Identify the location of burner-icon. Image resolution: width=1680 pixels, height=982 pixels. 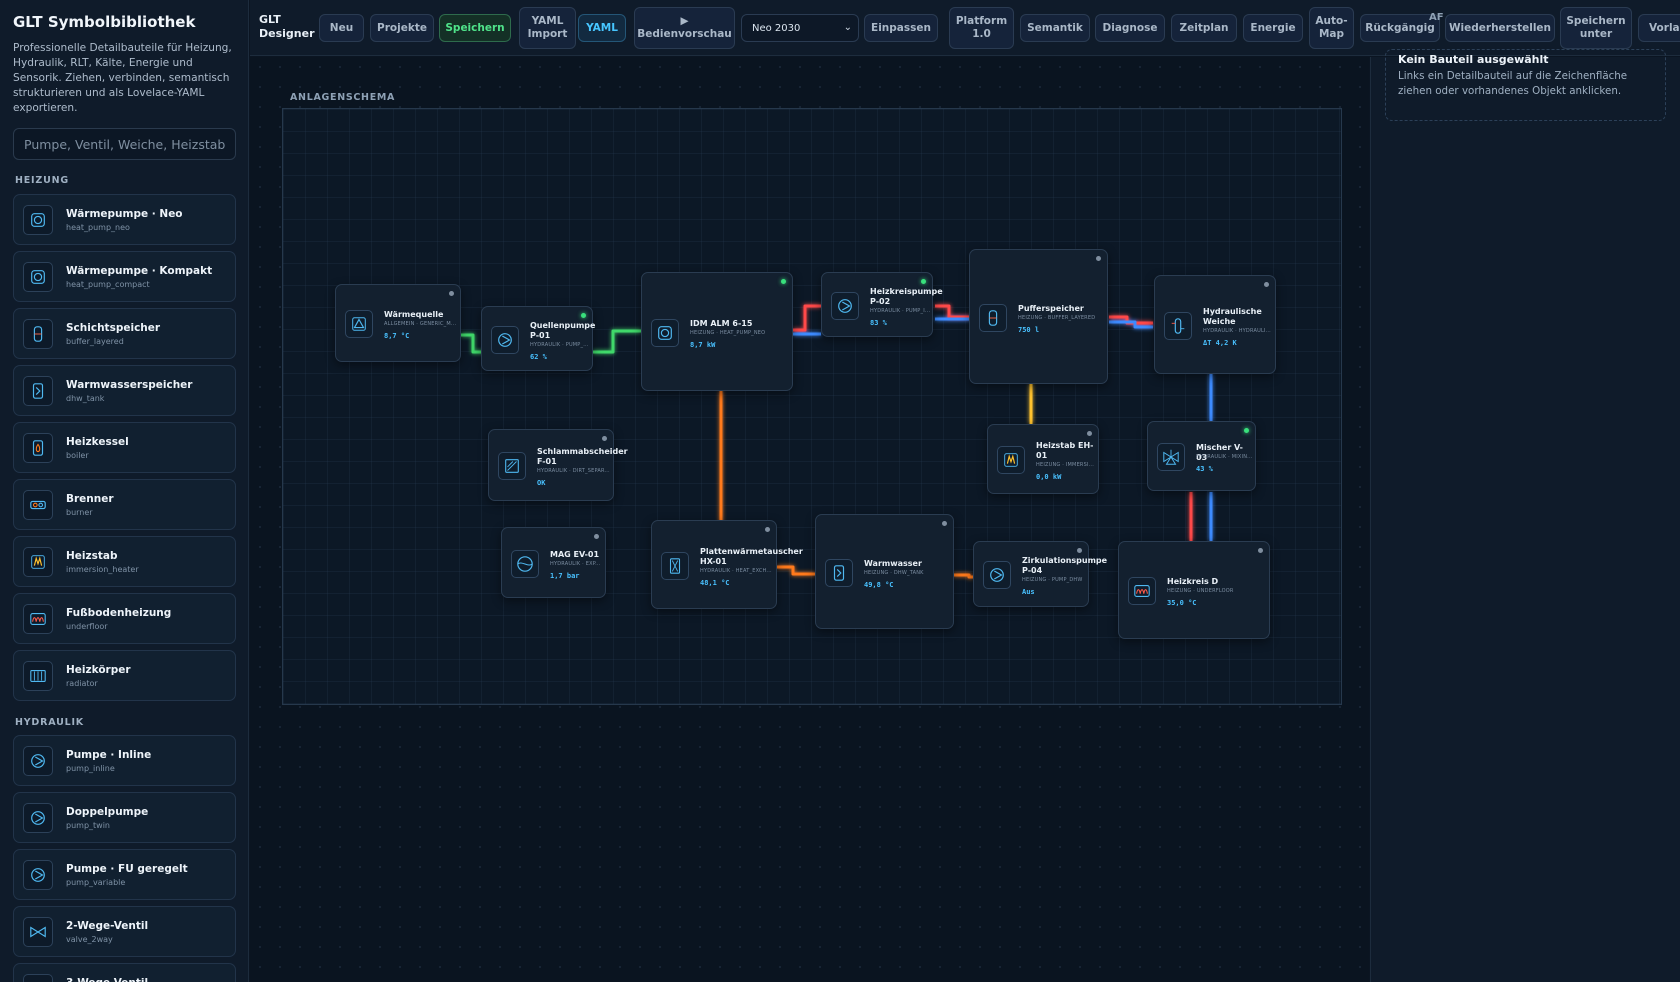
(38, 505).